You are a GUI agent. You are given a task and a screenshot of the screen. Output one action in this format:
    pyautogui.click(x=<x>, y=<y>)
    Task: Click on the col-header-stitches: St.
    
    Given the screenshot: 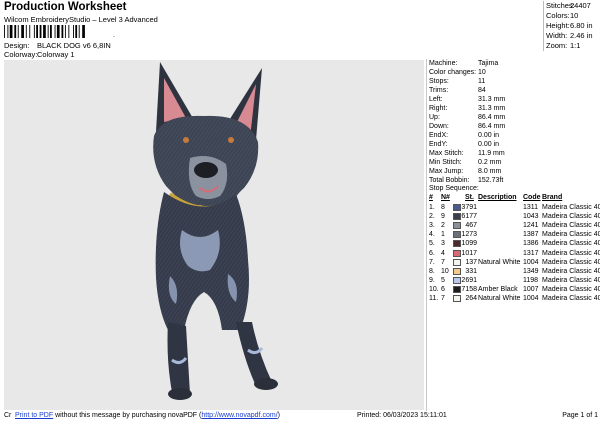 What is the action you would take?
    pyautogui.click(x=469, y=197)
    